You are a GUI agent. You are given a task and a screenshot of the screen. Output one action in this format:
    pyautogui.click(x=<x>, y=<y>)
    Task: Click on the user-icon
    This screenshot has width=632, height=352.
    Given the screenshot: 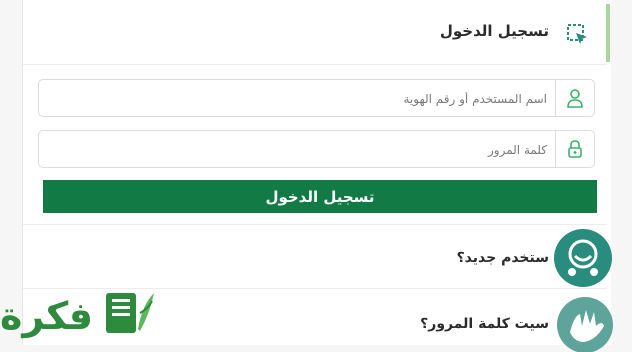 What is the action you would take?
    pyautogui.click(x=575, y=98)
    